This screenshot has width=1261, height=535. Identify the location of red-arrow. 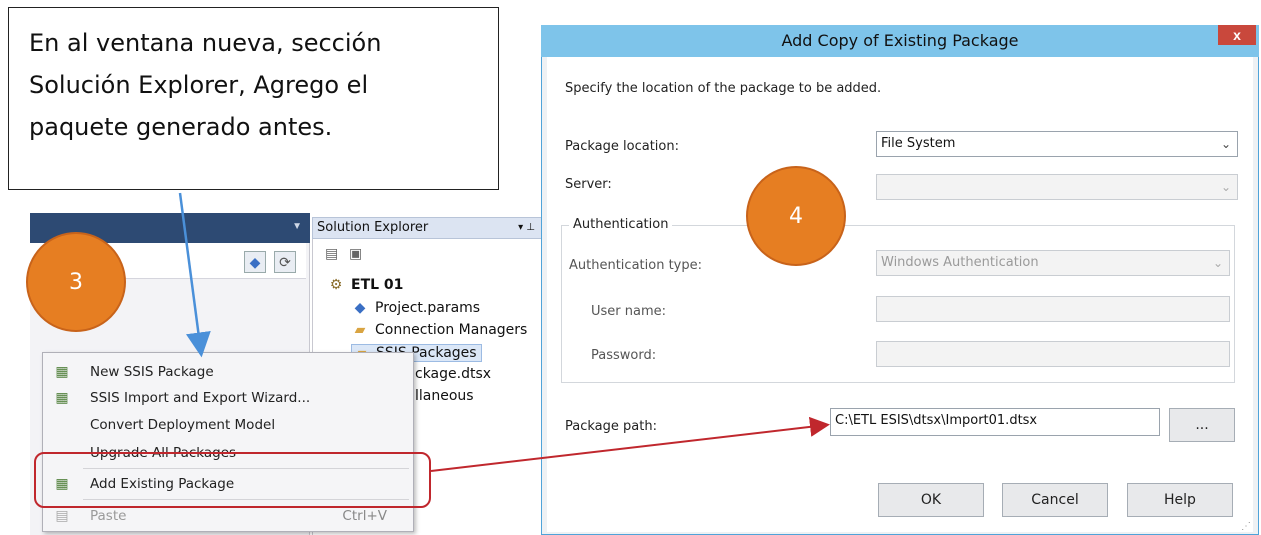
(630, 444).